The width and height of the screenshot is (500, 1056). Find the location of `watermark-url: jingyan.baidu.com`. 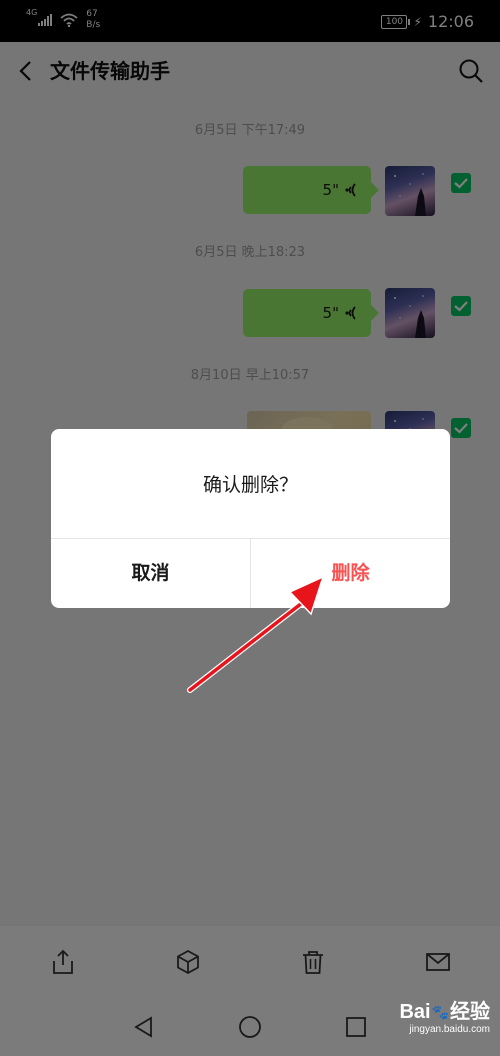

watermark-url: jingyan.baidu.com is located at coordinates (449, 1029).